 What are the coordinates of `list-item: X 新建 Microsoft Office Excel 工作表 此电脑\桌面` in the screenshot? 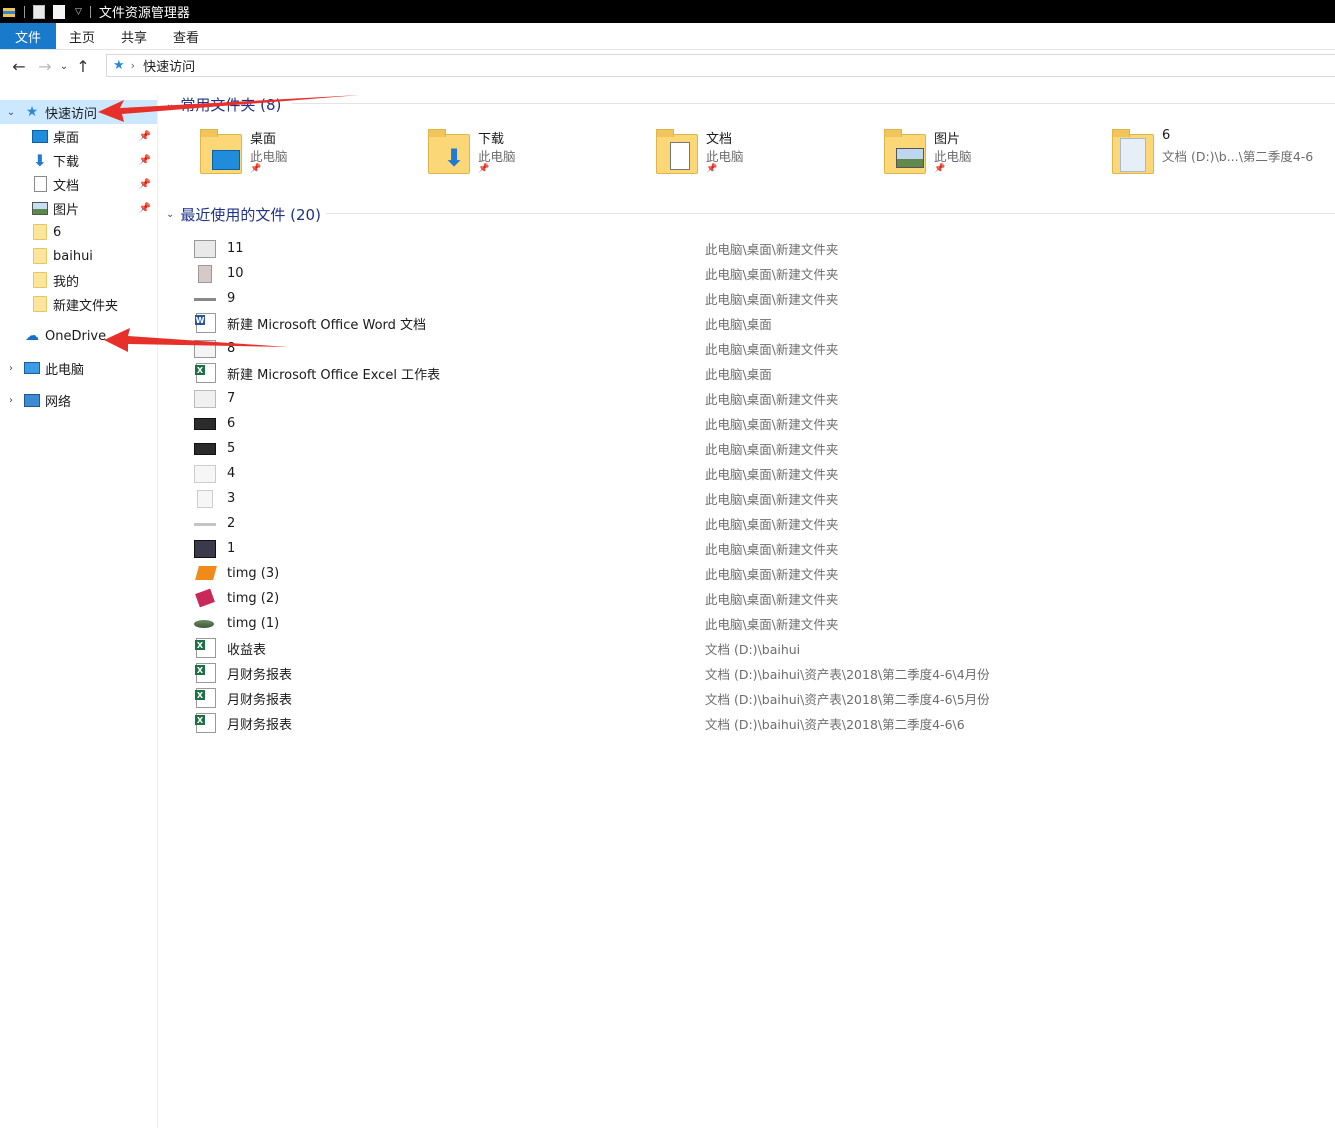 It's located at (757, 373).